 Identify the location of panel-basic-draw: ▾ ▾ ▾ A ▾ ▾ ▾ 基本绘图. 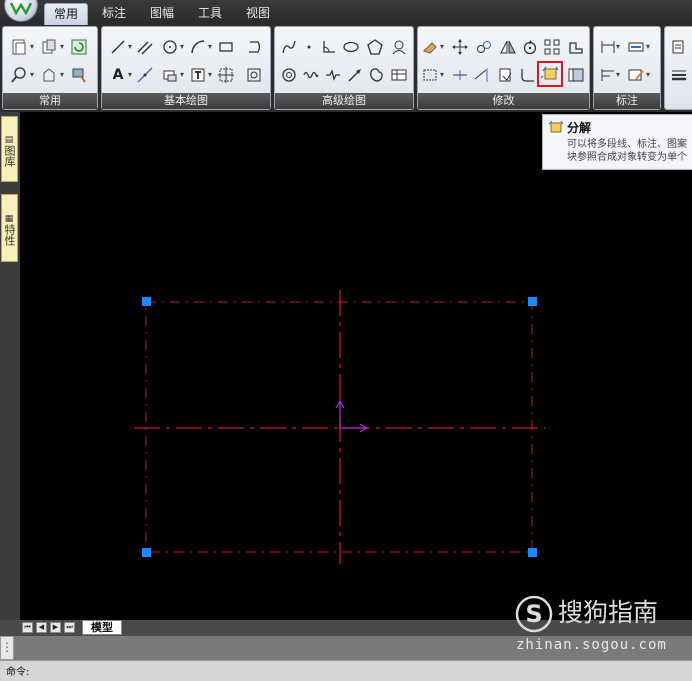
(186, 68).